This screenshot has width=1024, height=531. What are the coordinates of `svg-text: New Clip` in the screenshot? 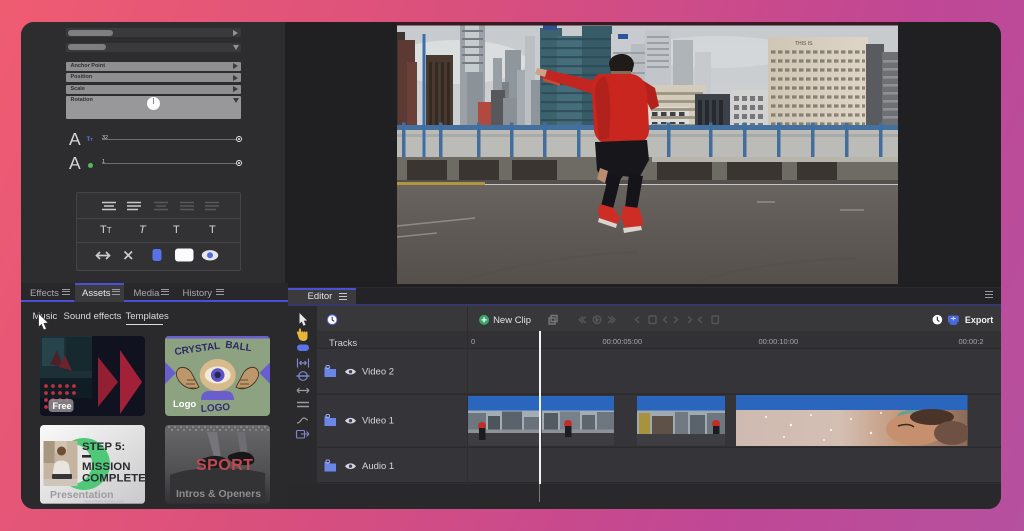 It's located at (512, 320).